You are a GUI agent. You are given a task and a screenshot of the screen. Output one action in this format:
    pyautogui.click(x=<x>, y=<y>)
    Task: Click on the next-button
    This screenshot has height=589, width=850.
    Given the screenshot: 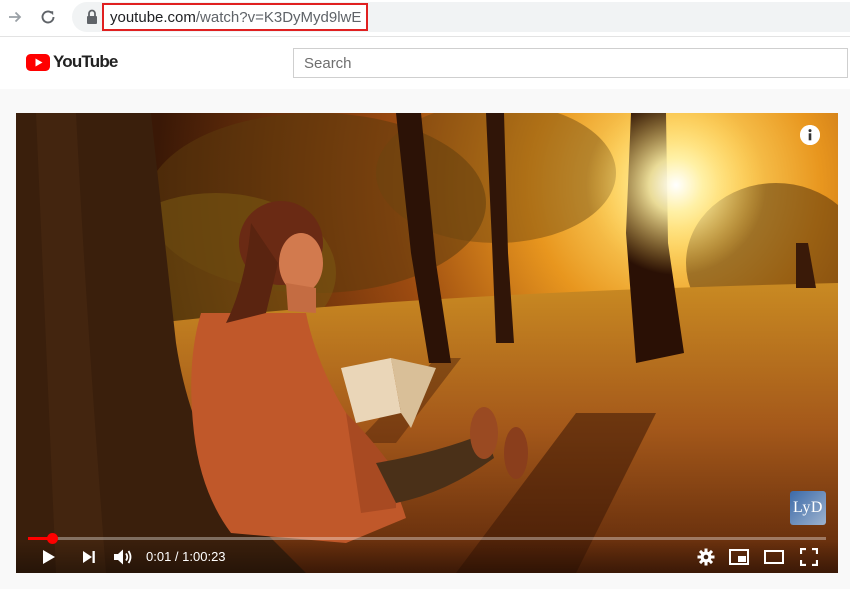 What is the action you would take?
    pyautogui.click(x=89, y=557)
    